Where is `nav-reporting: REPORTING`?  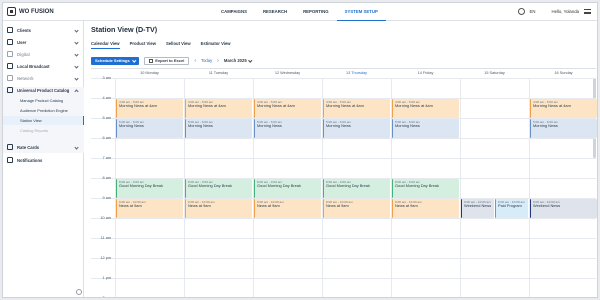 nav-reporting: REPORTING is located at coordinates (316, 12).